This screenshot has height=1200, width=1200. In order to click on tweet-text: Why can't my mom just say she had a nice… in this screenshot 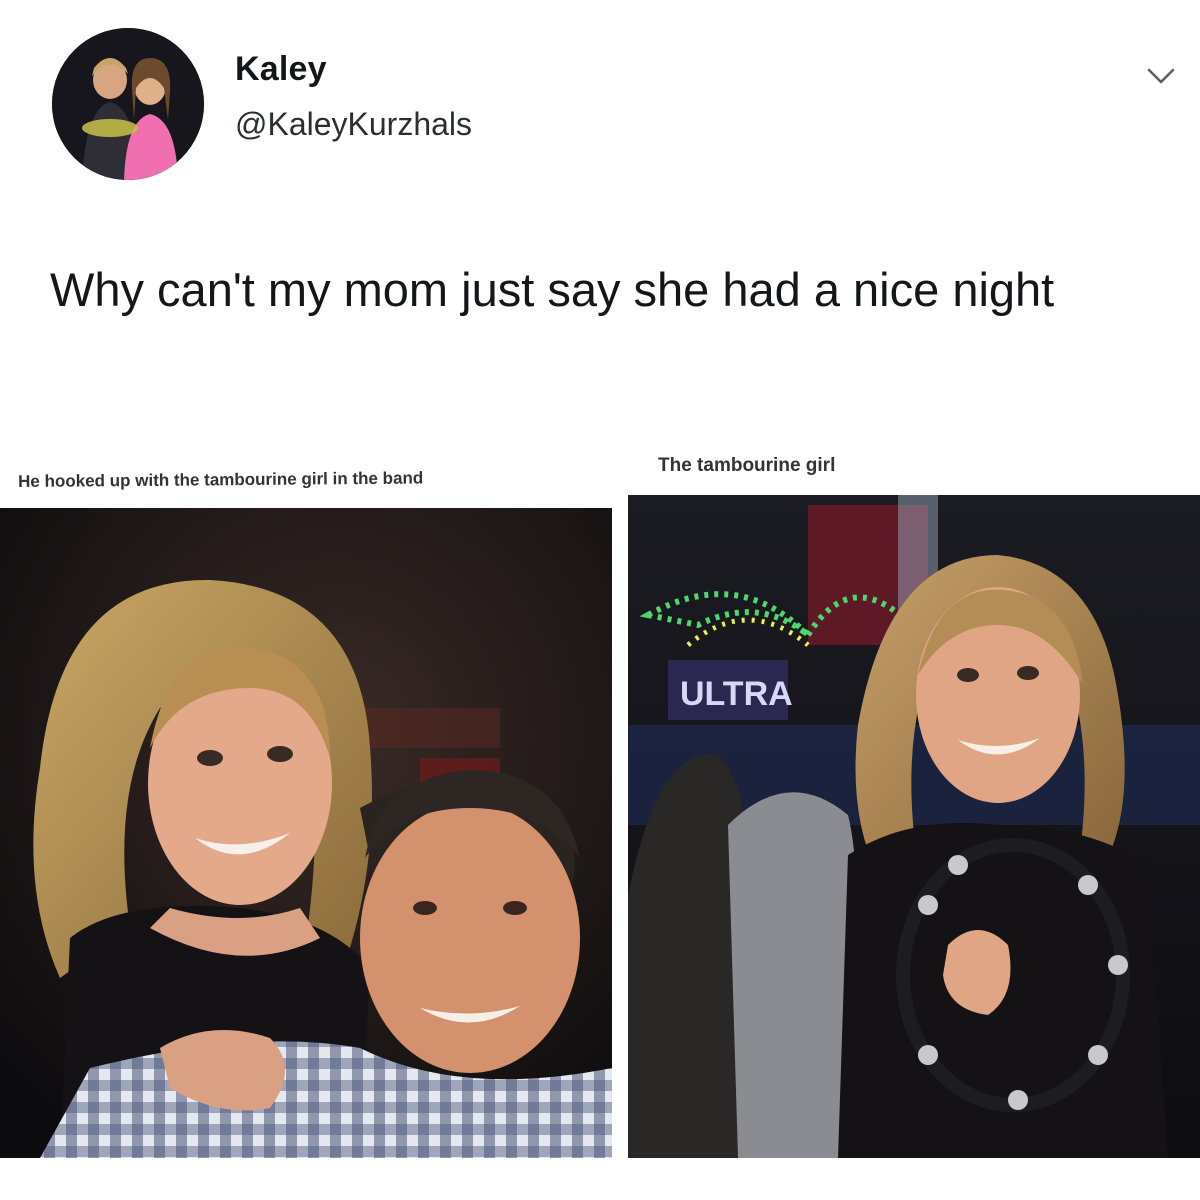, I will do `click(552, 289)`.